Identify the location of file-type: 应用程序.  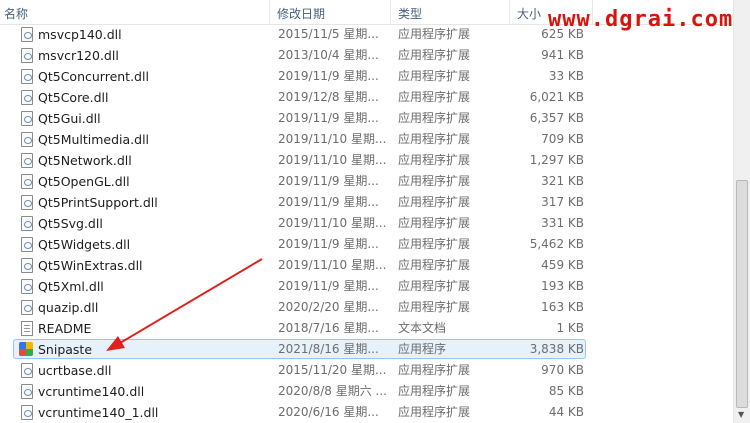
(422, 349).